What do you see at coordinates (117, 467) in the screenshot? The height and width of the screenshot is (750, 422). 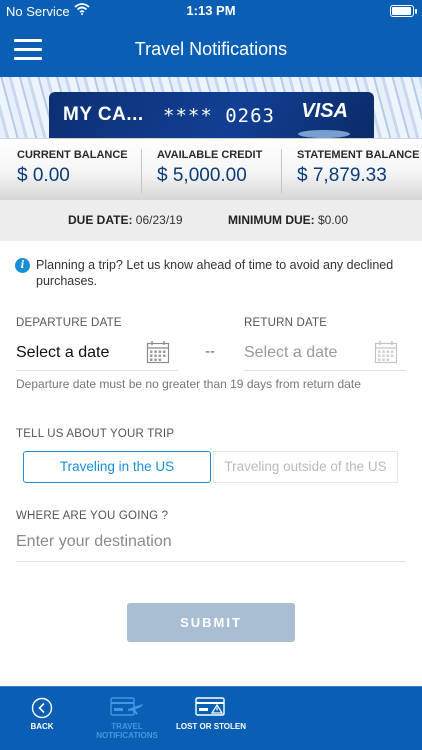 I see `traveling-in-us-option: Traveling in the US` at bounding box center [117, 467].